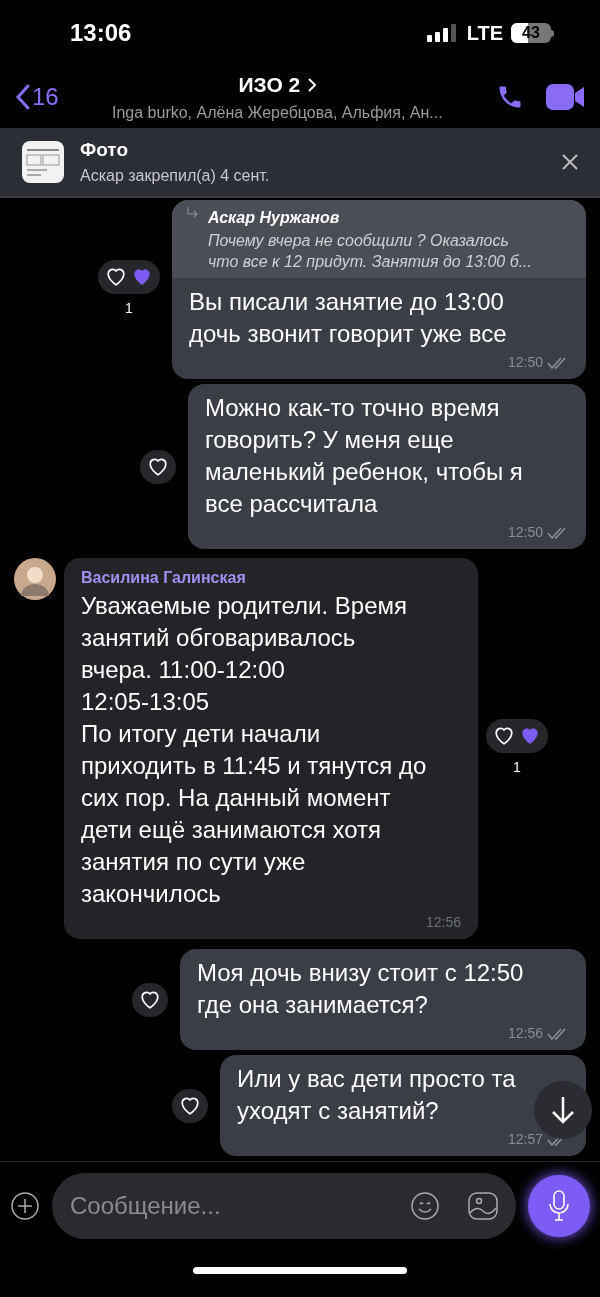 This screenshot has width=600, height=1297. What do you see at coordinates (274, 218) in the screenshot?
I see `reply-author: Аскар Нуржанов` at bounding box center [274, 218].